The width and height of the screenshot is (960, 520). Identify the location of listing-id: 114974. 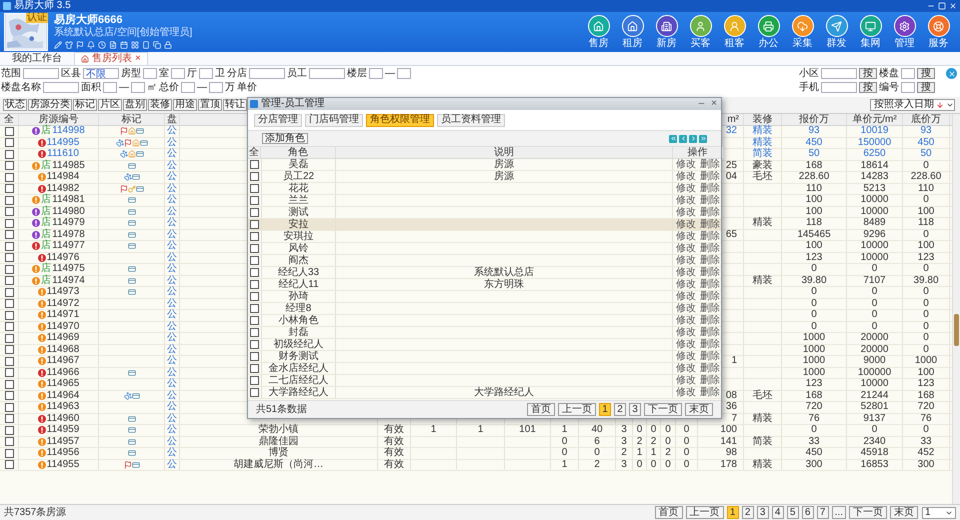
(68, 281).